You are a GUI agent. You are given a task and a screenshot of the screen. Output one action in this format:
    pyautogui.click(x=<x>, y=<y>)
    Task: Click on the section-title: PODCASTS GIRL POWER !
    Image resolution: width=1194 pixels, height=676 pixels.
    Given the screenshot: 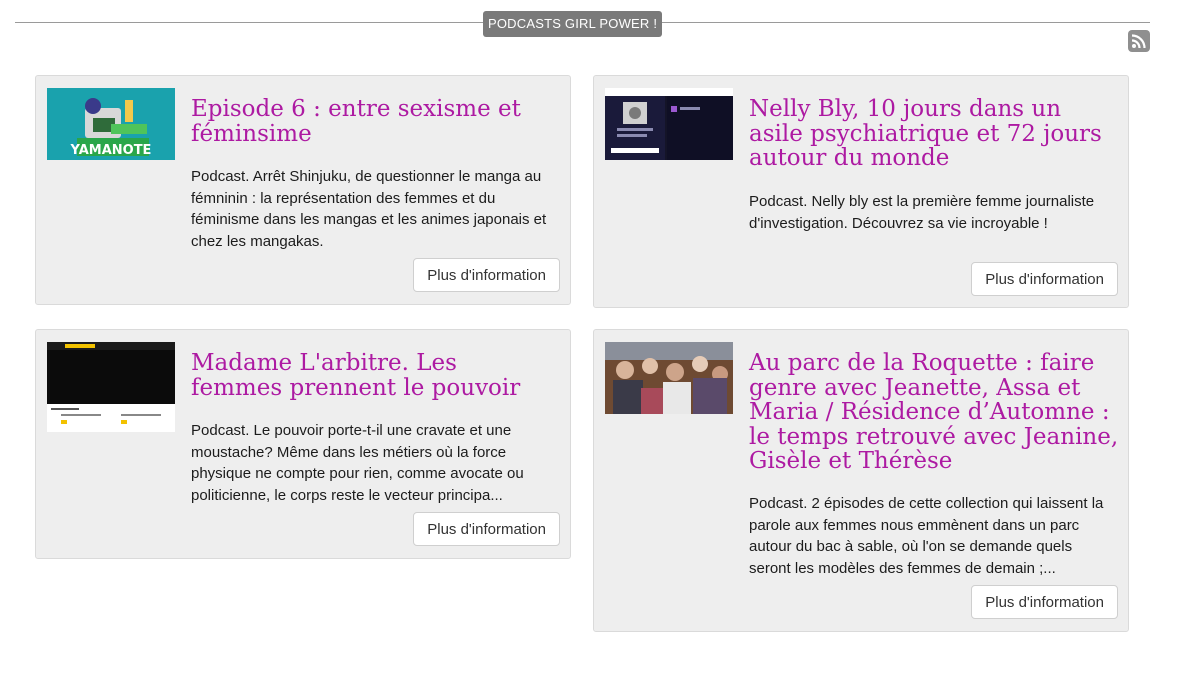 What is the action you would take?
    pyautogui.click(x=573, y=24)
    